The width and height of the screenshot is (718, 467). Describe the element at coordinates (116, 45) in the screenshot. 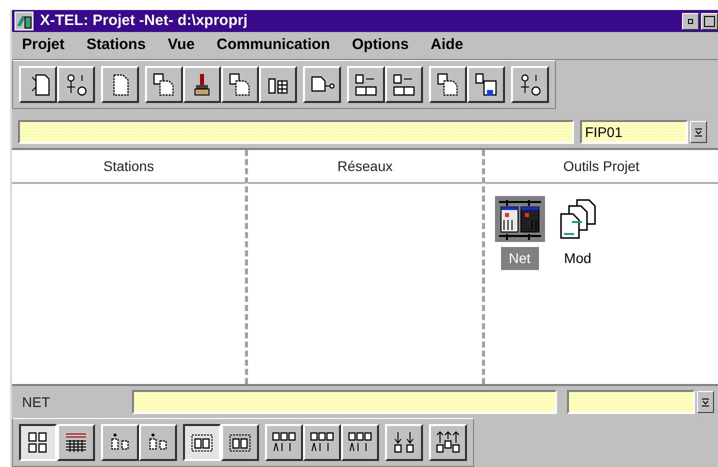

I see `menu-item: Stations` at that location.